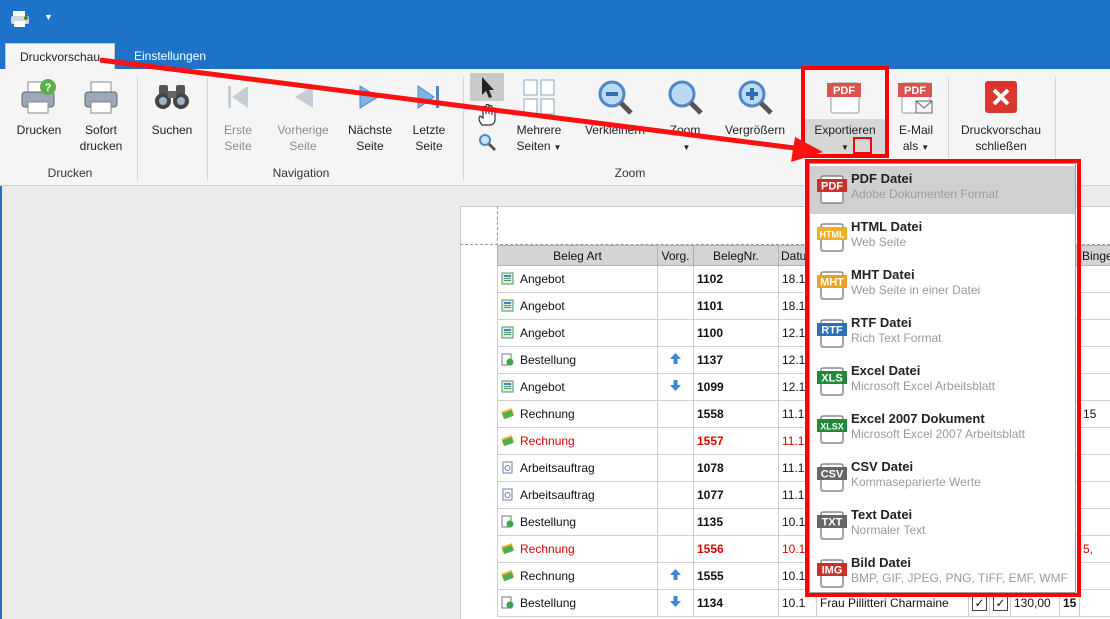 The width and height of the screenshot is (1110, 619). What do you see at coordinates (685, 116) in the screenshot?
I see `zoom-button: Zoom ▼` at bounding box center [685, 116].